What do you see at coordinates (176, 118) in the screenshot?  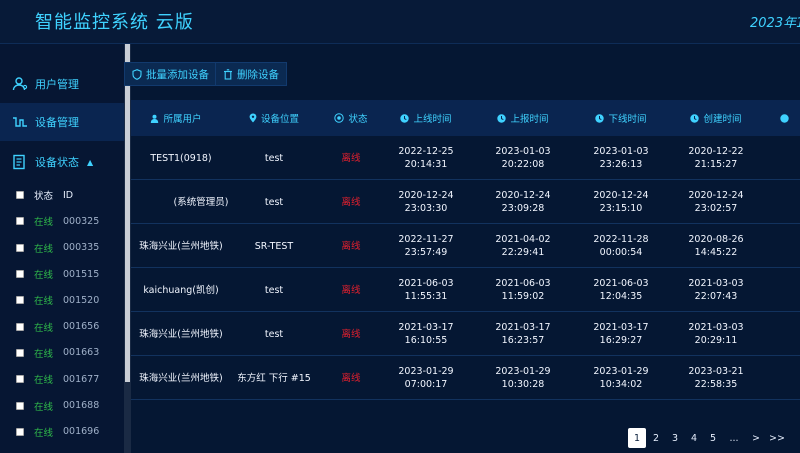 I see `column-header-user: 所属用户` at bounding box center [176, 118].